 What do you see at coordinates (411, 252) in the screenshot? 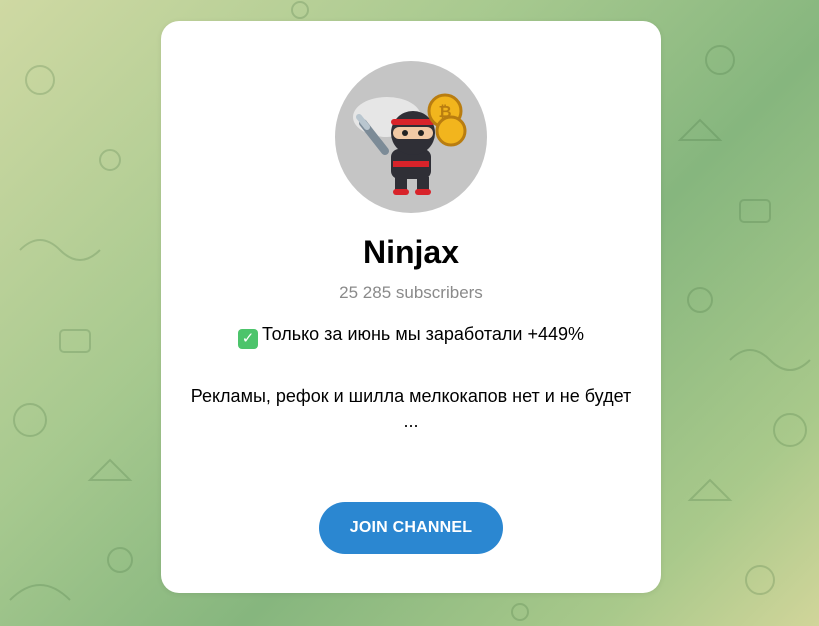
I see `channel-title: Ninjax` at bounding box center [411, 252].